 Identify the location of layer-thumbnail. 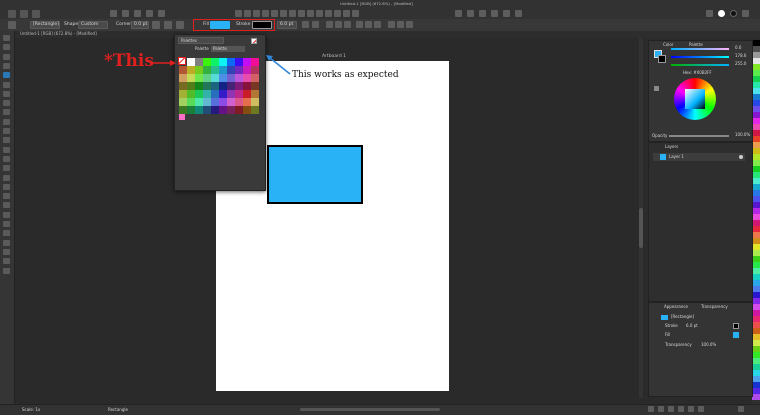
(663, 157).